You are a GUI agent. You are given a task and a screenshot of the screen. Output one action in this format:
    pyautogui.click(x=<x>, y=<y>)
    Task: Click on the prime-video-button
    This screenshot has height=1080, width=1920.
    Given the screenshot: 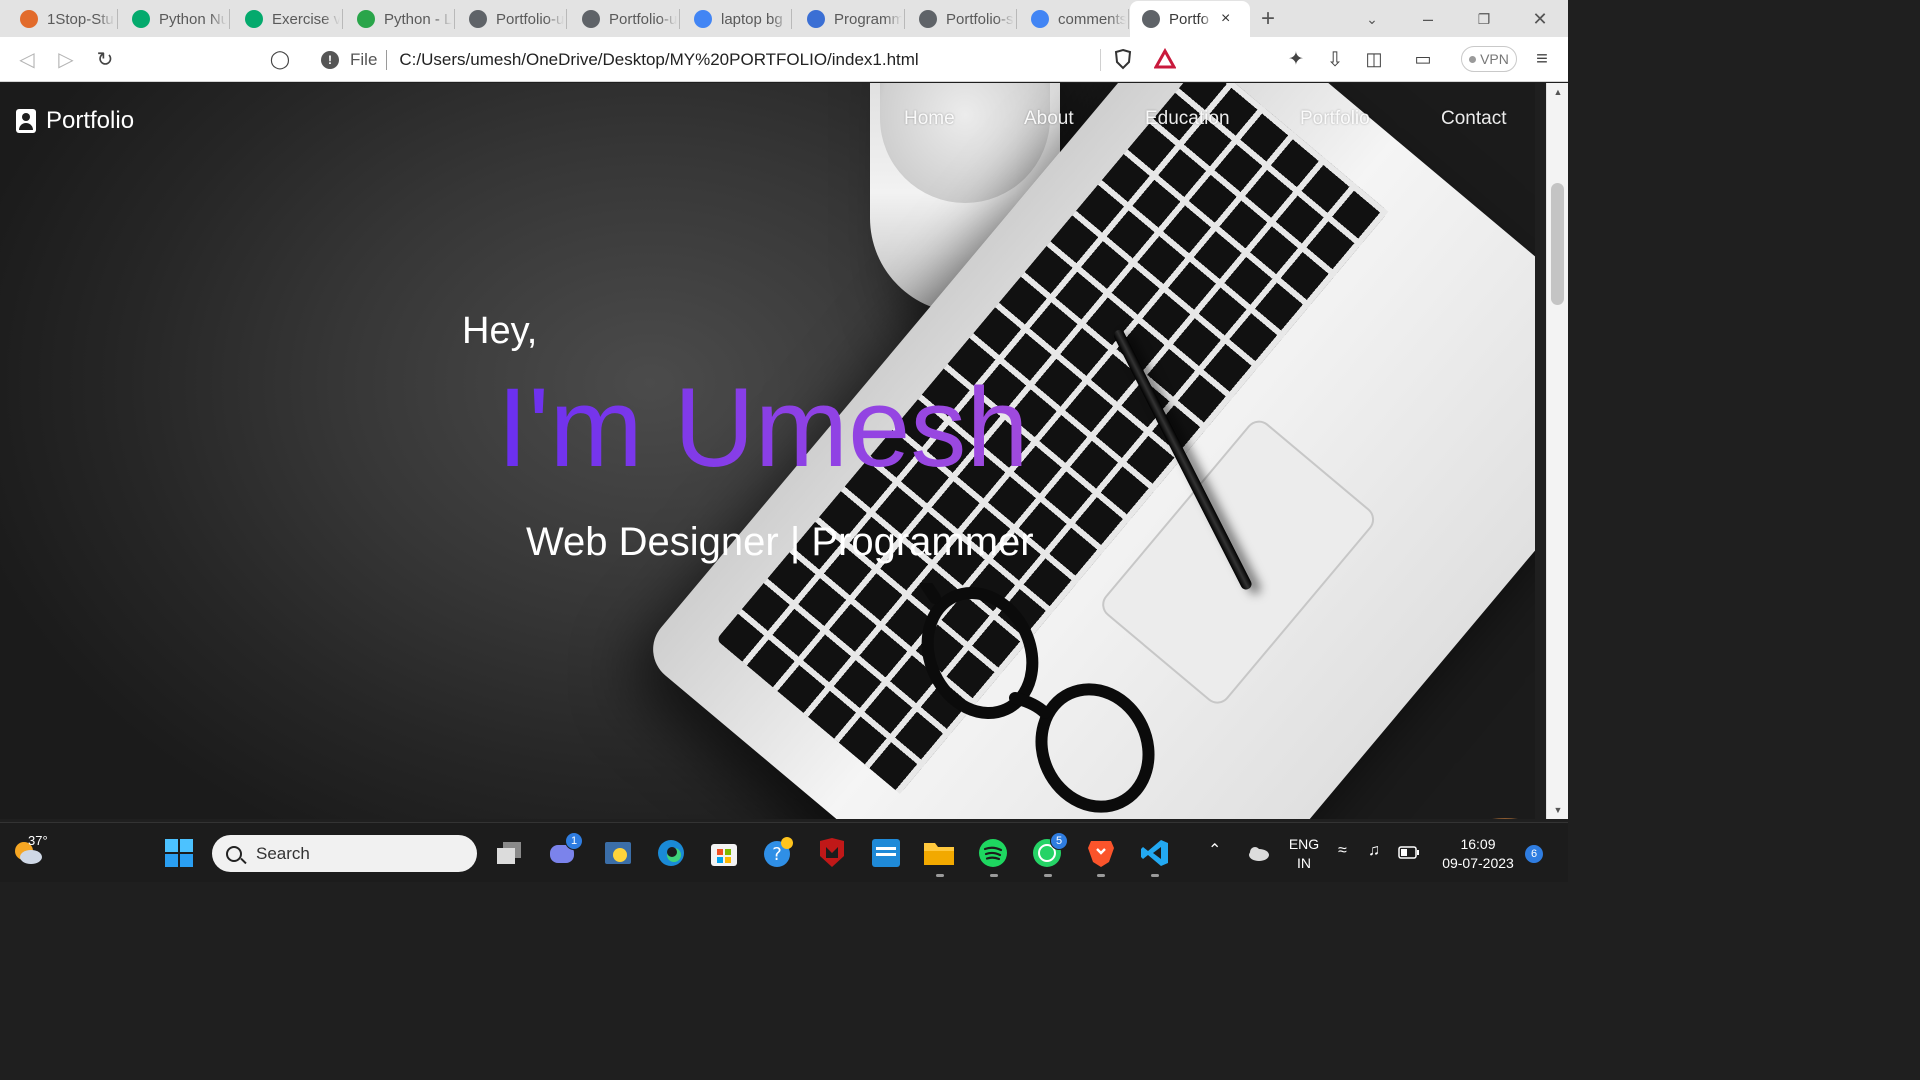 What is the action you would take?
    pyautogui.click(x=886, y=853)
    